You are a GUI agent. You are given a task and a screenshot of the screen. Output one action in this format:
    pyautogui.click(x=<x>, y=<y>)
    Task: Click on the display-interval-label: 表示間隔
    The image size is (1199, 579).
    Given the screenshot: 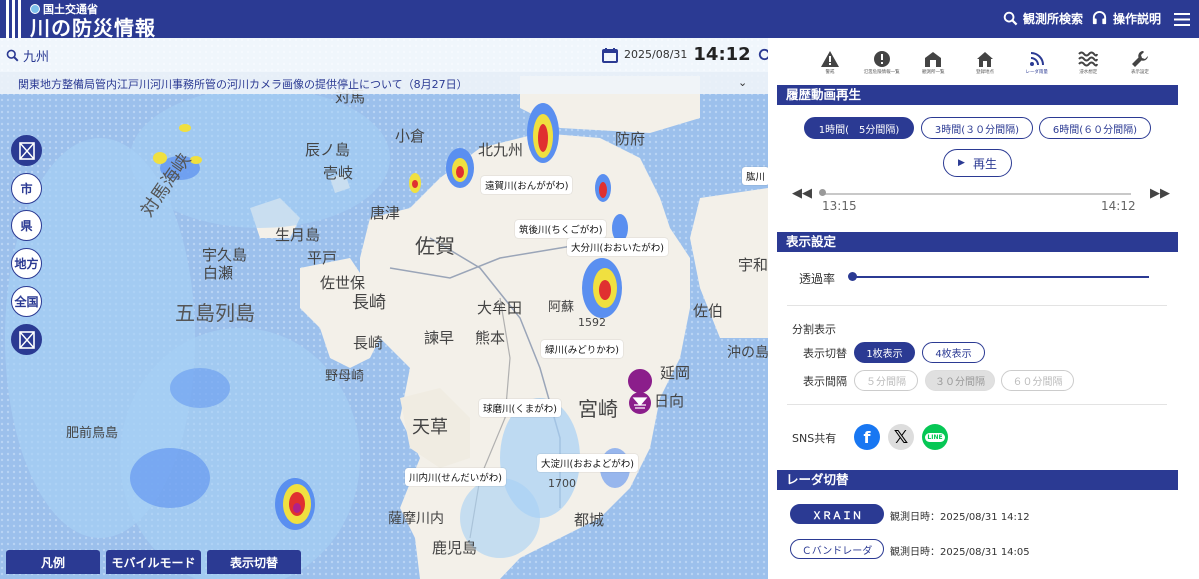 What is the action you would take?
    pyautogui.click(x=825, y=381)
    